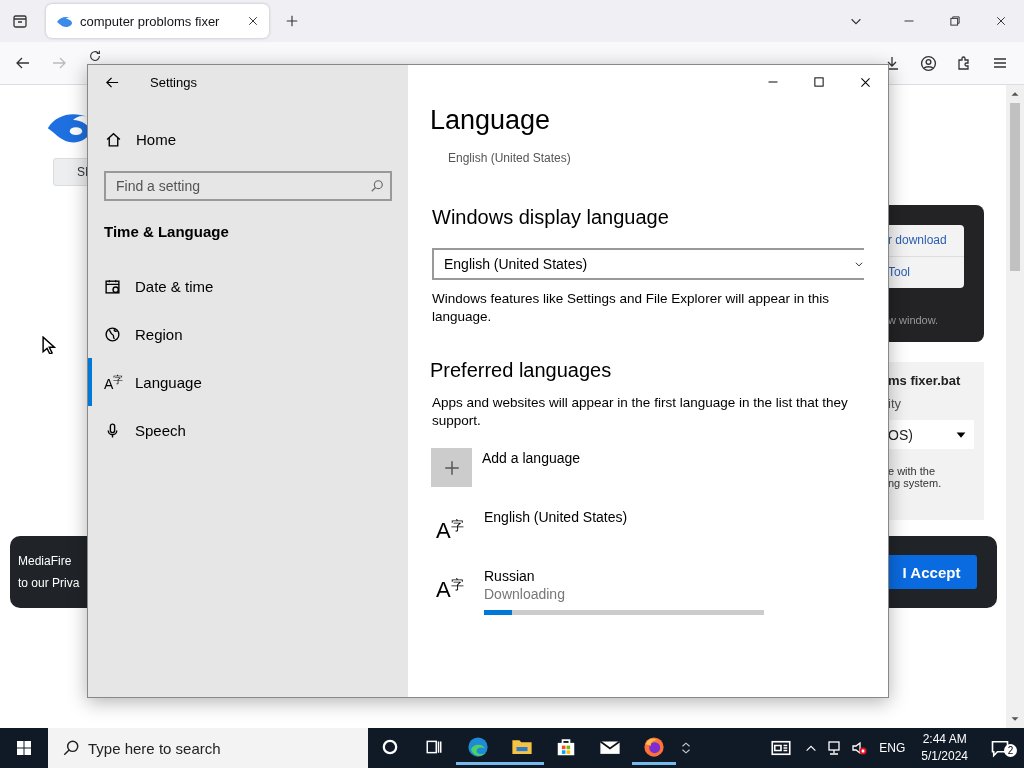 This screenshot has width=1024, height=768. Describe the element at coordinates (24, 748) in the screenshot. I see `start-icon` at that location.